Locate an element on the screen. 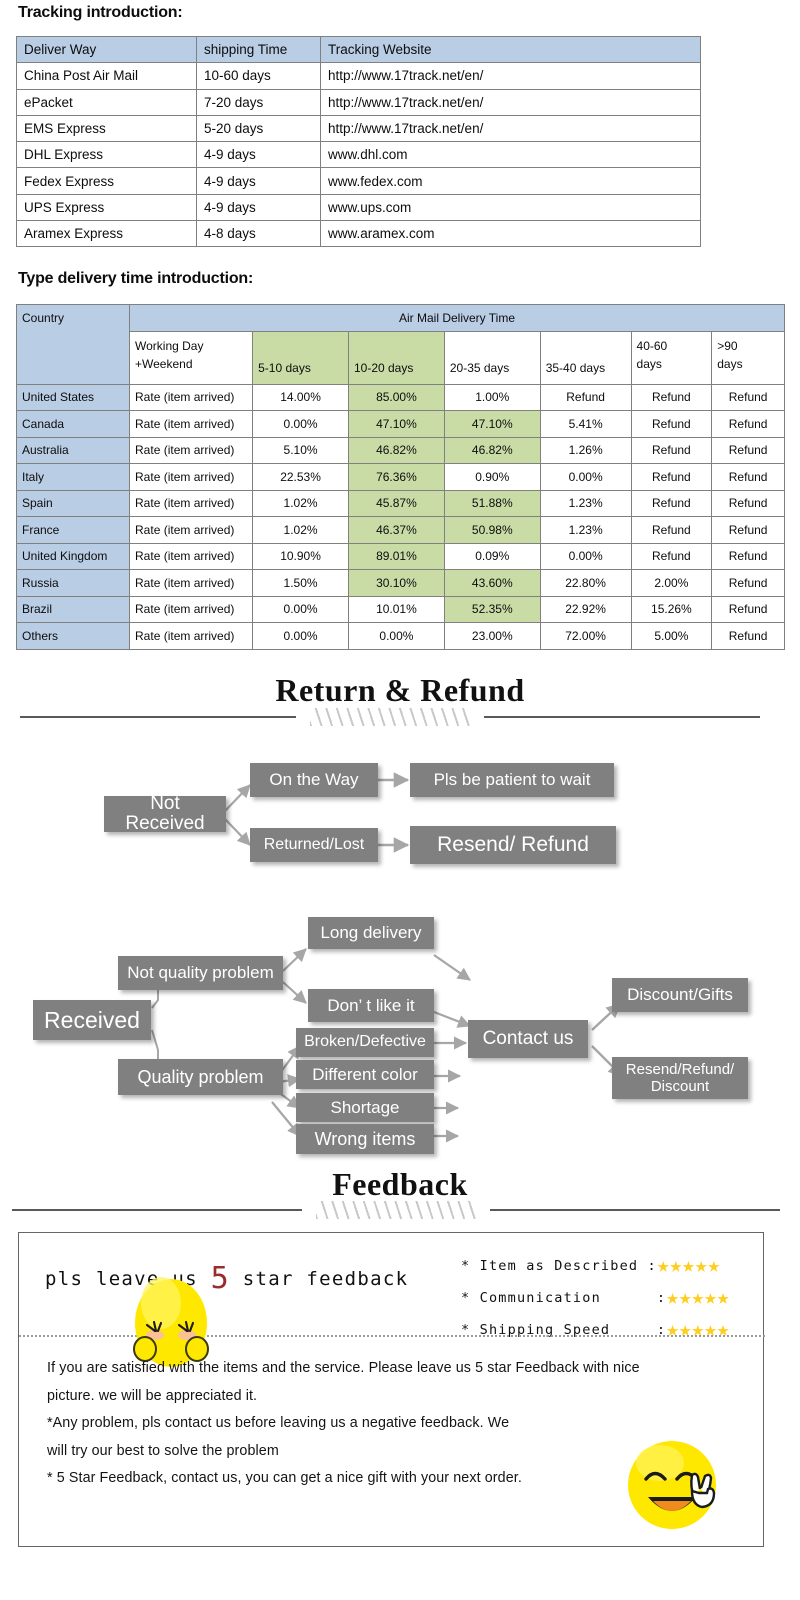 The image size is (800, 1600). delivery-value-cell: 72.00% is located at coordinates (585, 636).